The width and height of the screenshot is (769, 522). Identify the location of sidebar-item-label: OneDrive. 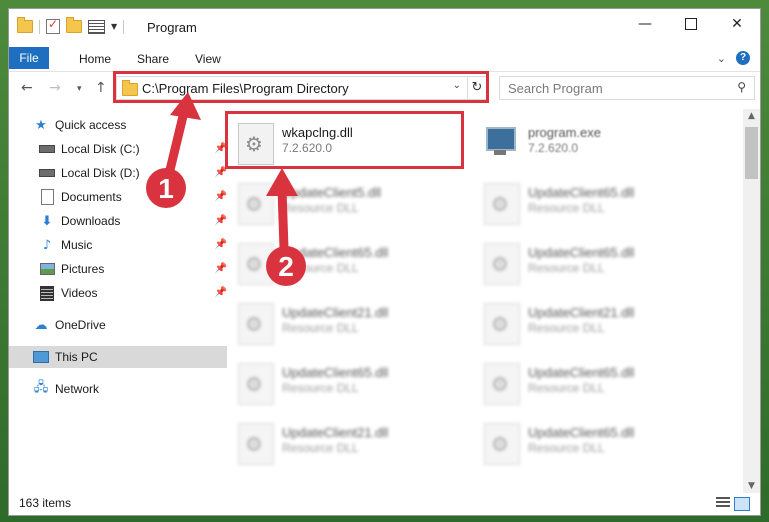
(80, 325).